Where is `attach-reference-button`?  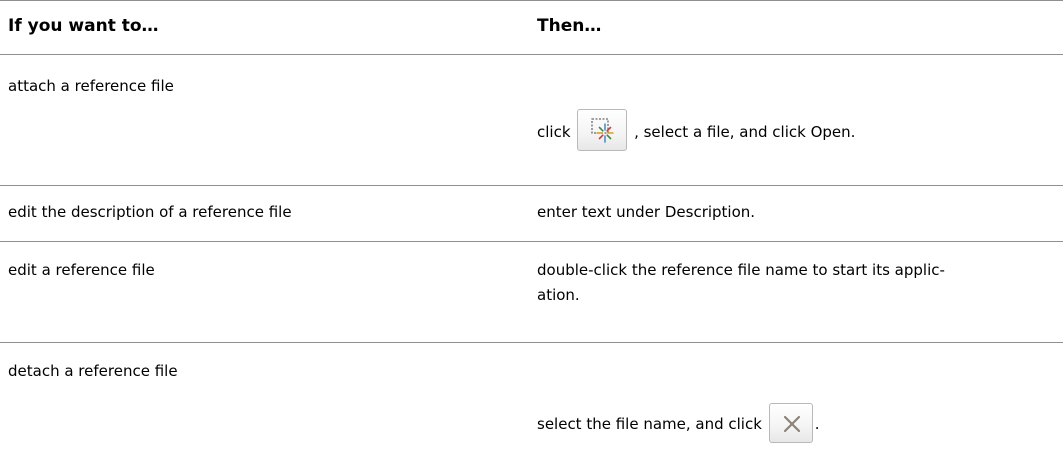
attach-reference-button is located at coordinates (602, 130).